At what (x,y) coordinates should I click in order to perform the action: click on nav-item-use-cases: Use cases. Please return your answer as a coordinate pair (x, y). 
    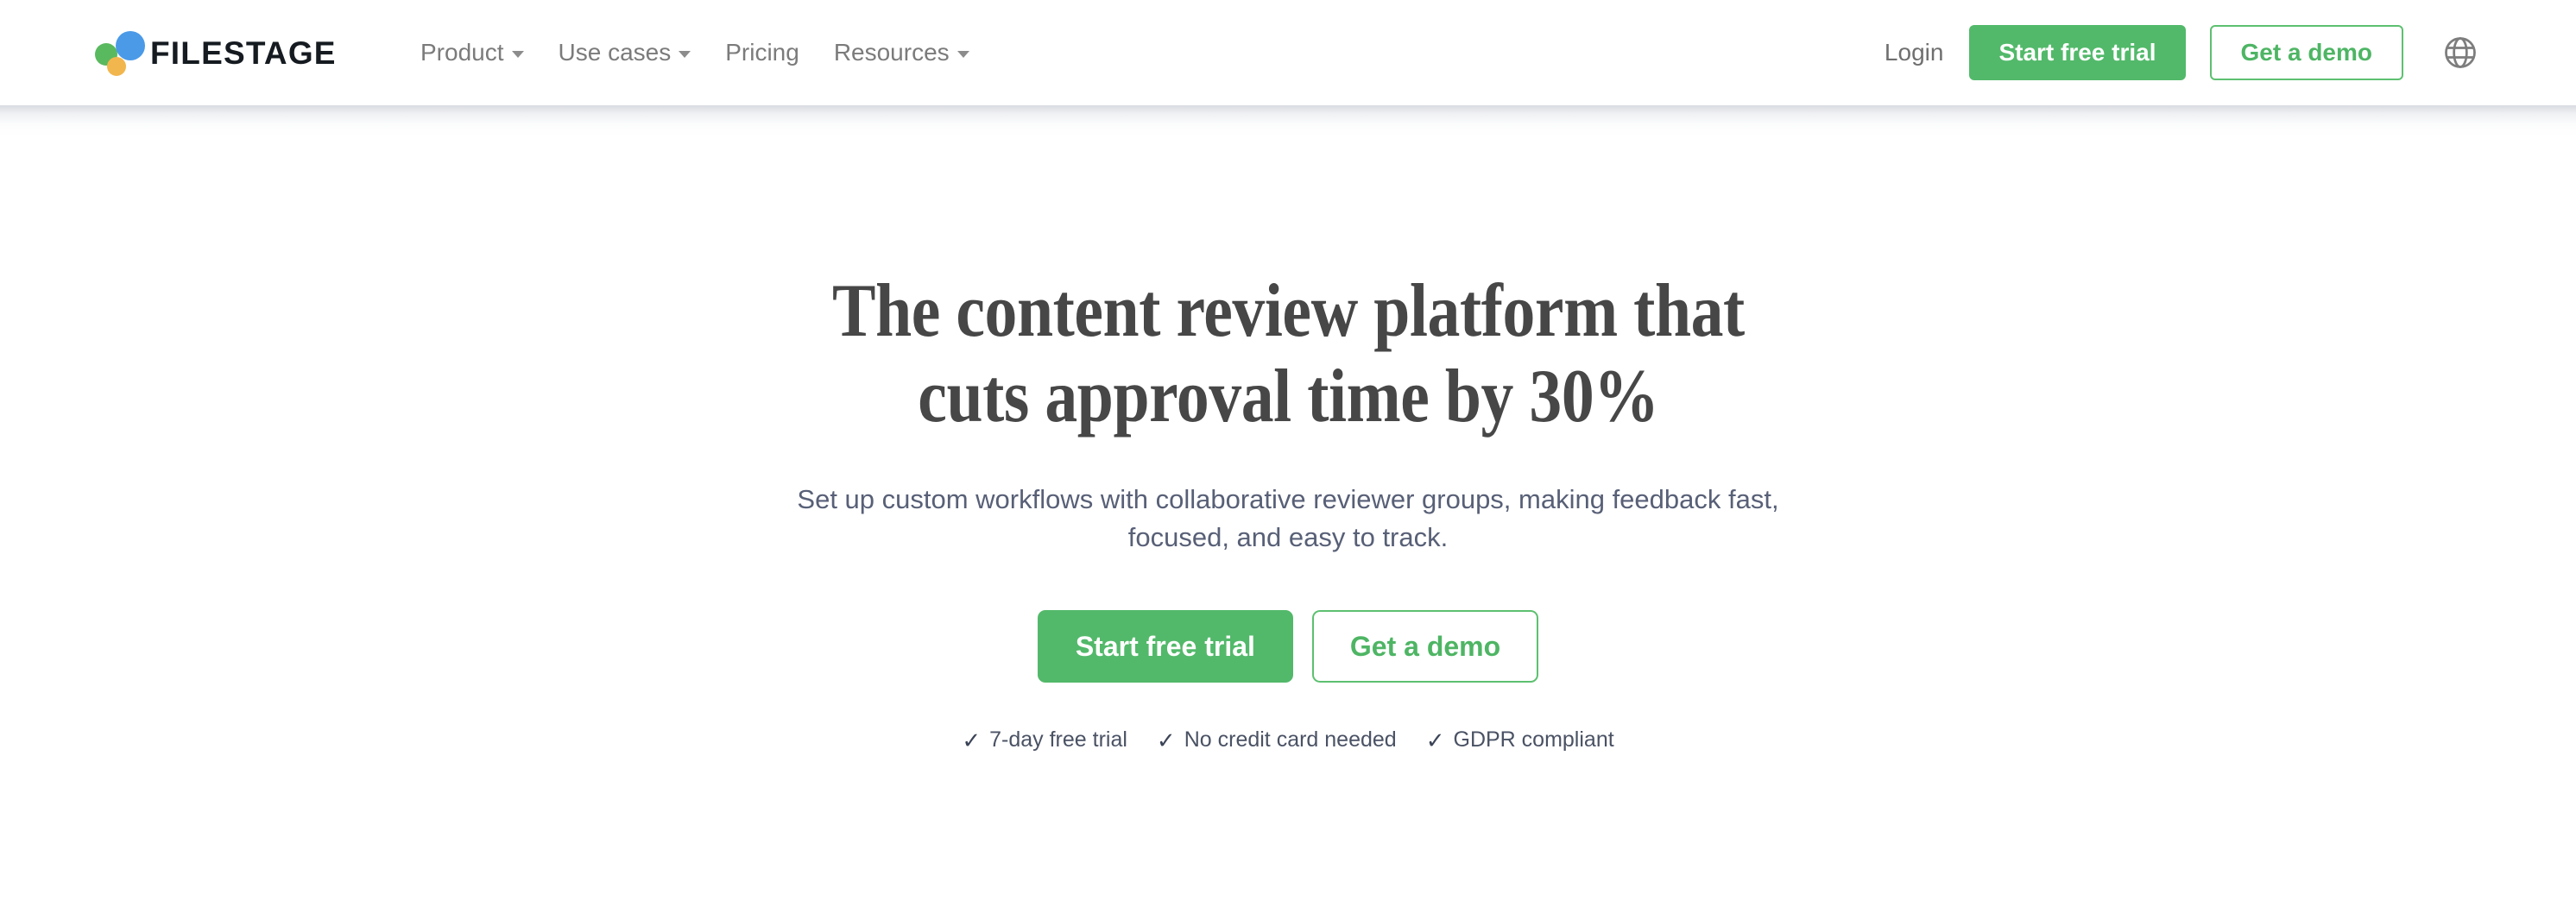
    Looking at the image, I should click on (625, 52).